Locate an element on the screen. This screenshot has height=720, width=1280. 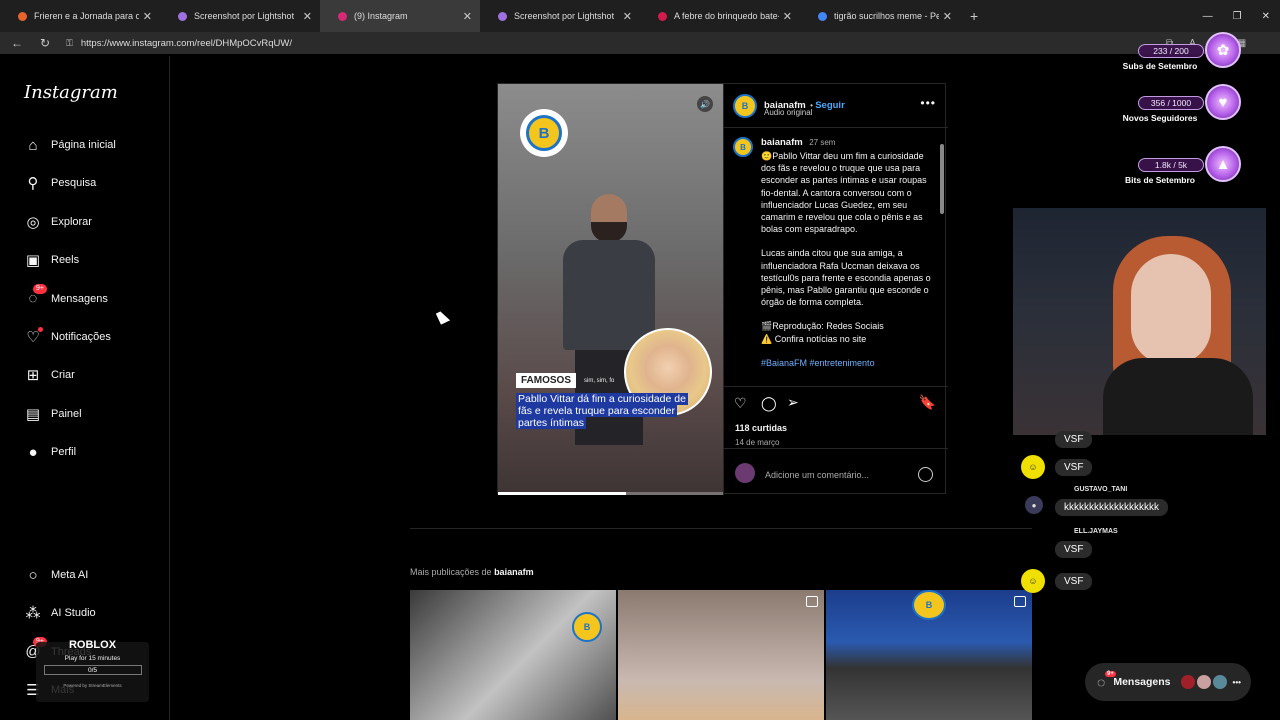
sidebar-item-notifica-es: ♡ Notificações is located at coordinates (67, 336).